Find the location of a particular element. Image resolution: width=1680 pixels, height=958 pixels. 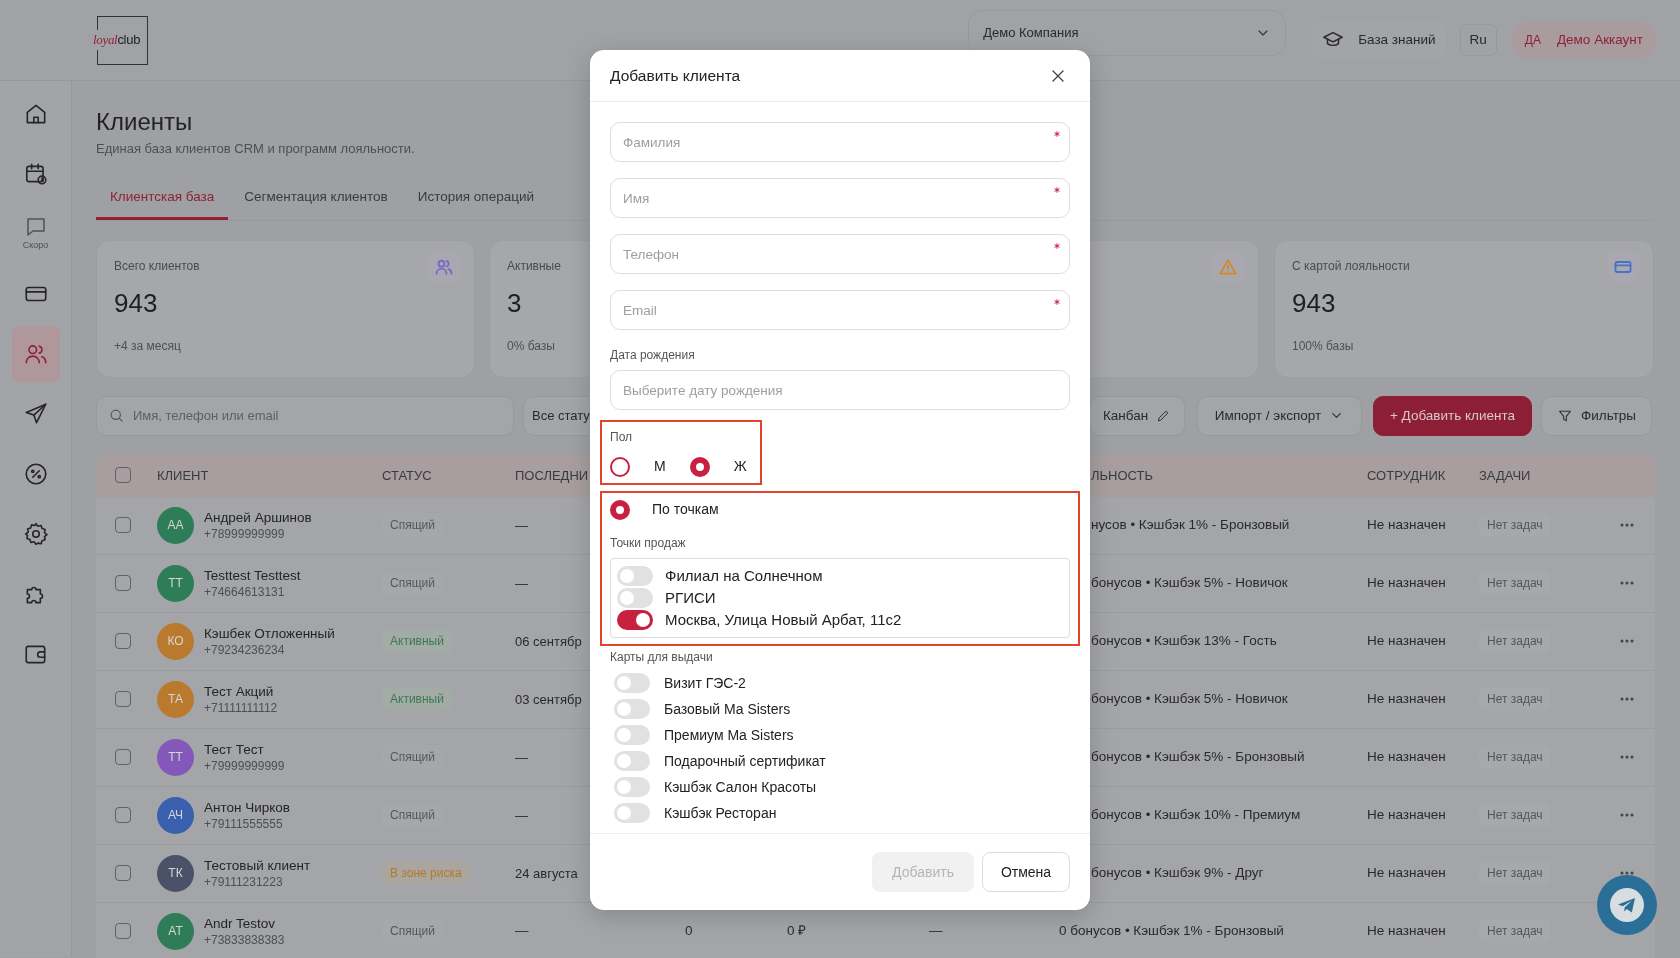

client-phone: +79999999999 is located at coordinates (244, 765).